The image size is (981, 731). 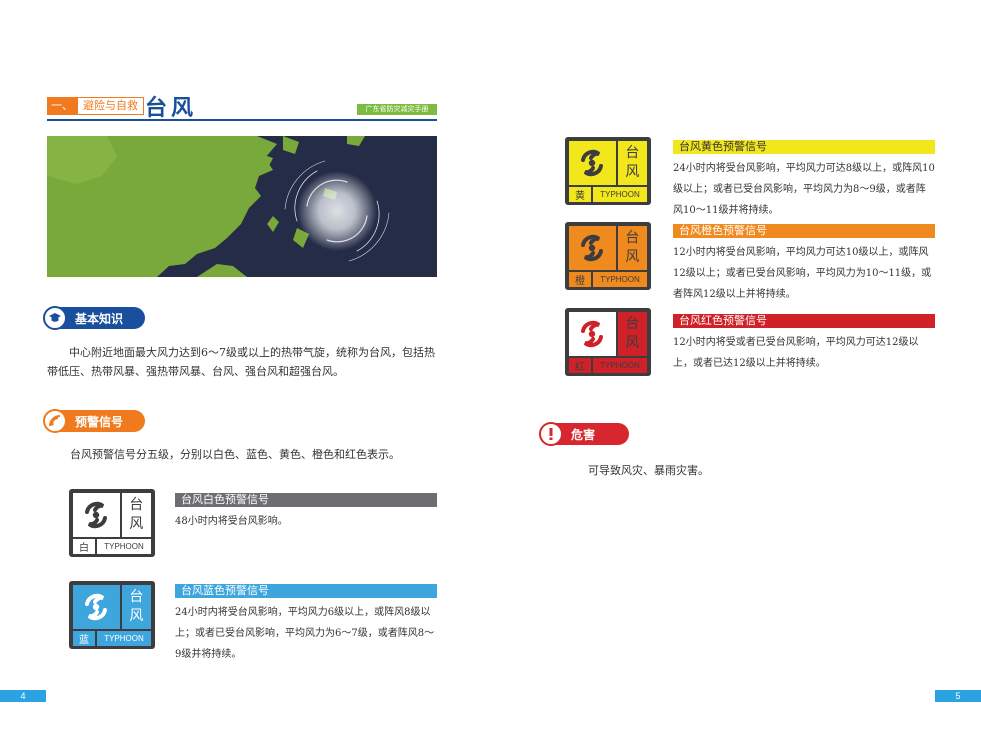 What do you see at coordinates (62, 106) in the screenshot?
I see `section-number: 一、` at bounding box center [62, 106].